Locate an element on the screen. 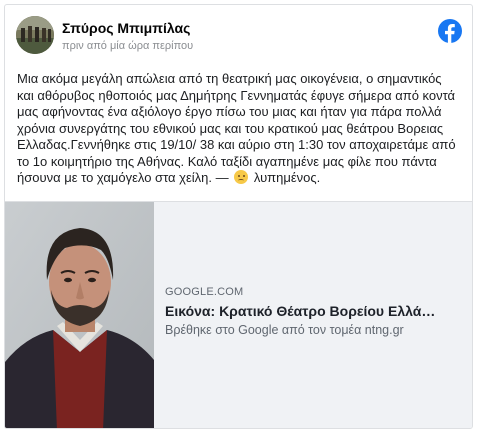  author-avatar is located at coordinates (35, 35).